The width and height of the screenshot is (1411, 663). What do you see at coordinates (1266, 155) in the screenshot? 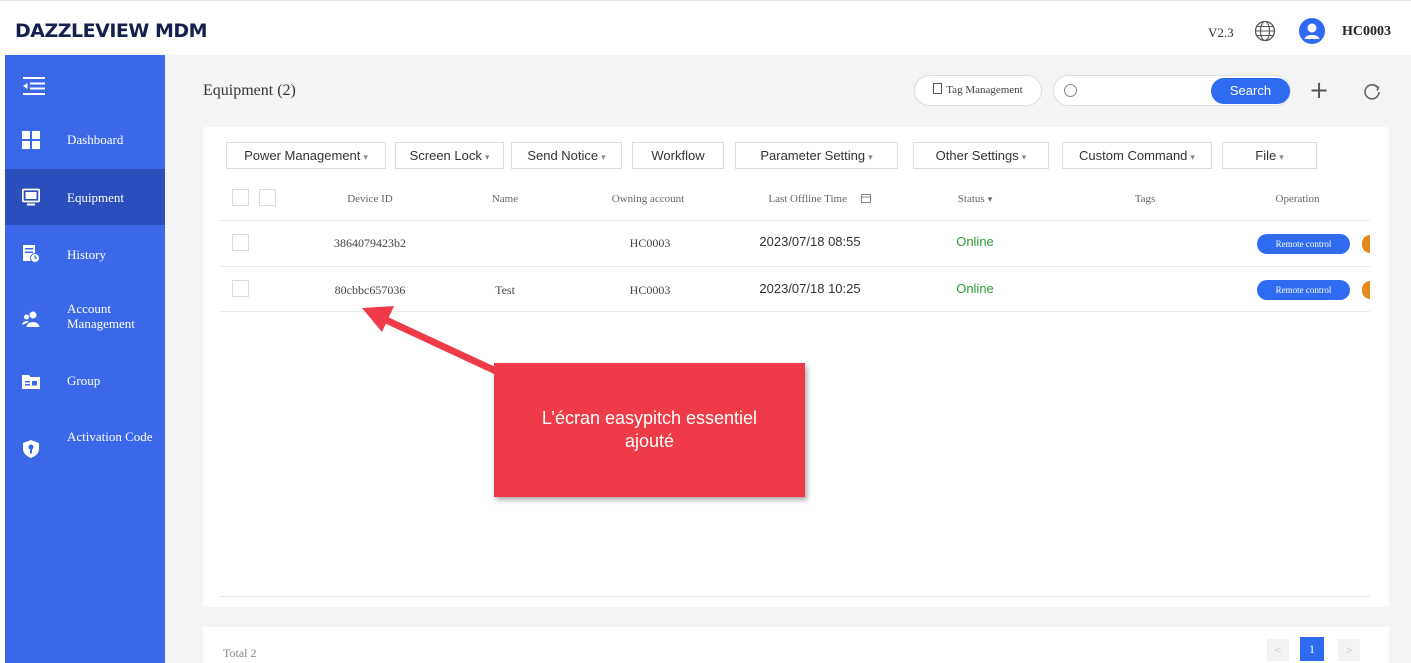
I see `file-label: File` at bounding box center [1266, 155].